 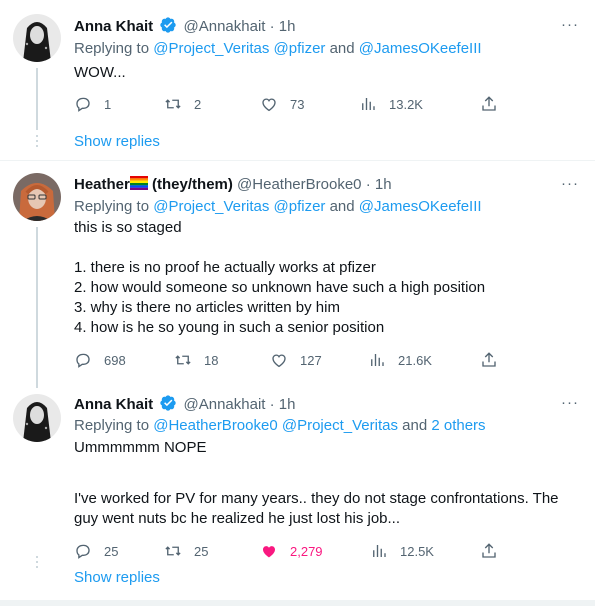 I want to click on like-button: 2,279, so click(x=291, y=551).